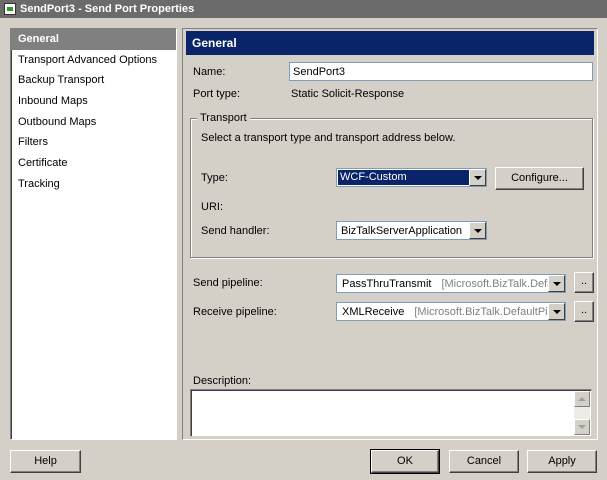 The height and width of the screenshot is (480, 607). I want to click on type-label: Type:, so click(214, 178).